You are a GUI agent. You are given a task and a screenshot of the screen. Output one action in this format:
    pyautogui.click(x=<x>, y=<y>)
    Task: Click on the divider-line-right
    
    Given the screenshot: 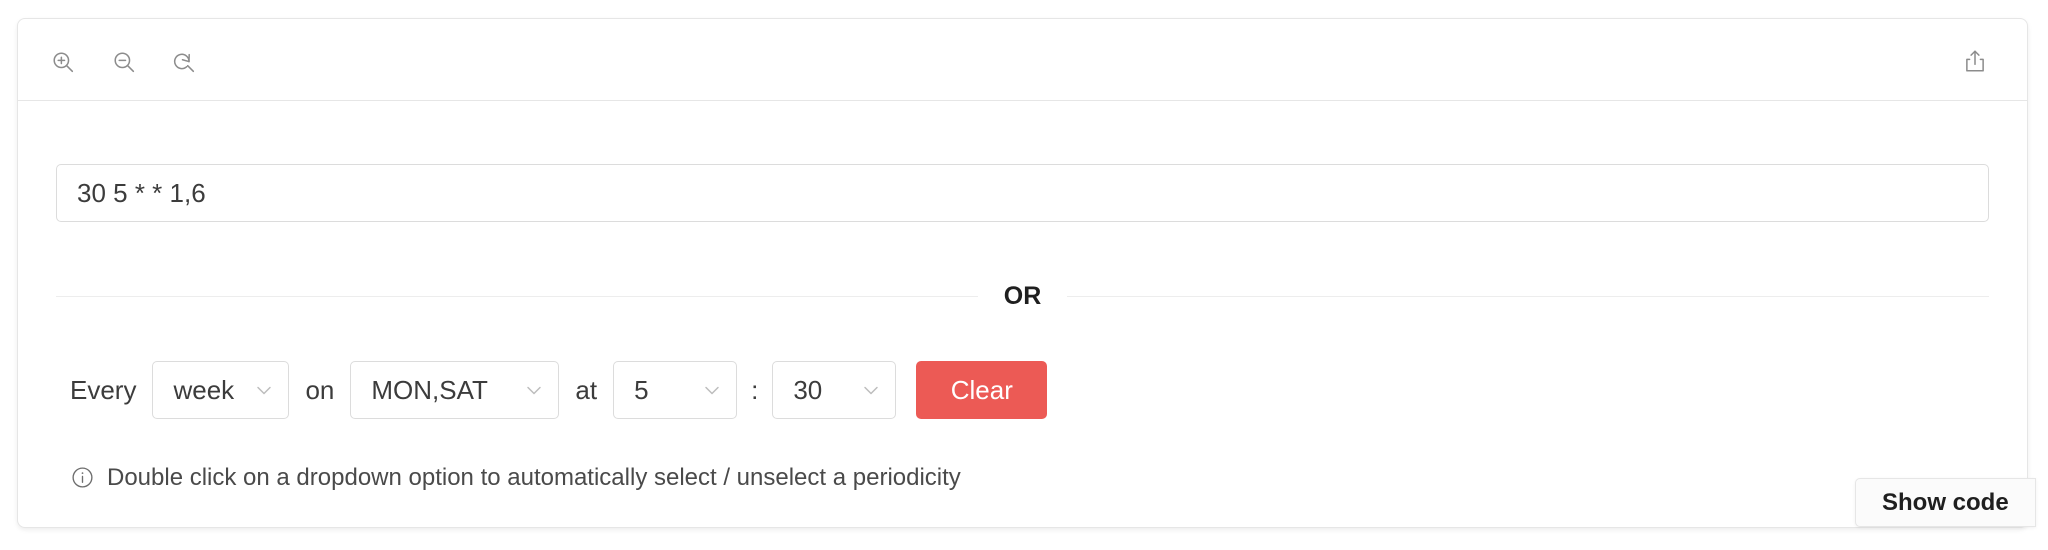 What is the action you would take?
    pyautogui.click(x=1528, y=296)
    